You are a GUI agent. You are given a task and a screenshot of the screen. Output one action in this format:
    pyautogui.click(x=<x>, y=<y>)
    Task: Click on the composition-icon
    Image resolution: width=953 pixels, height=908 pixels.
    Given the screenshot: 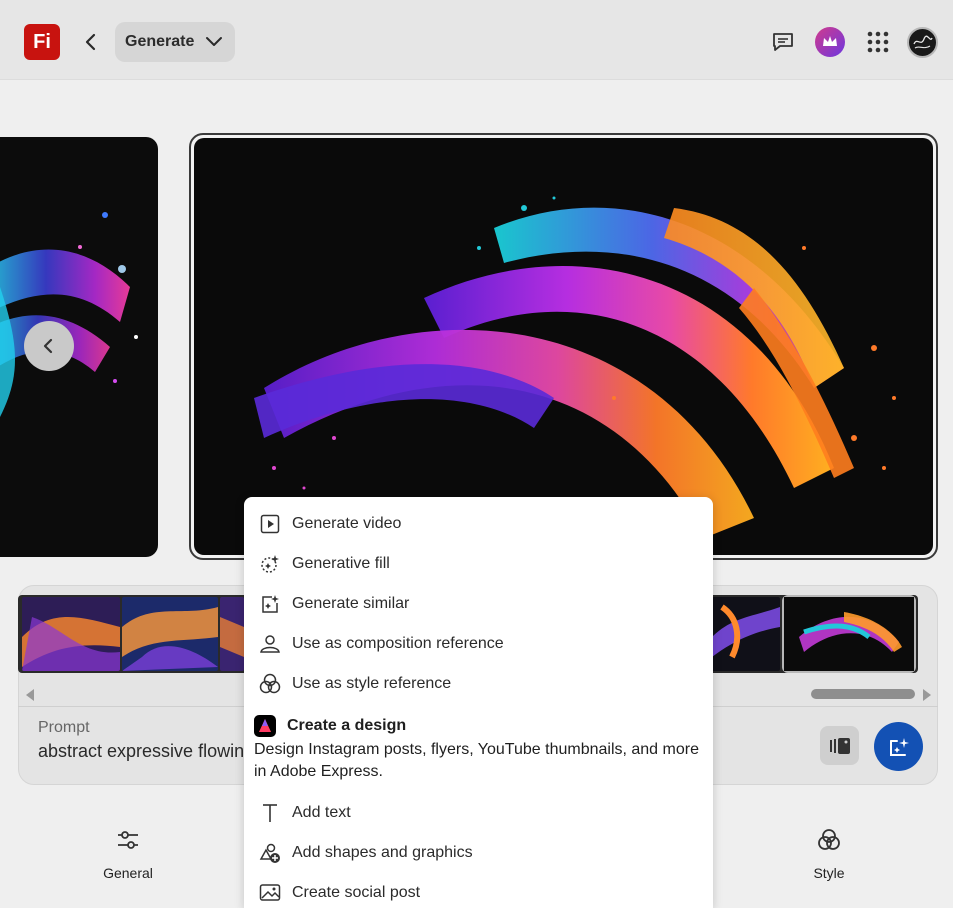 What is the action you would take?
    pyautogui.click(x=270, y=644)
    